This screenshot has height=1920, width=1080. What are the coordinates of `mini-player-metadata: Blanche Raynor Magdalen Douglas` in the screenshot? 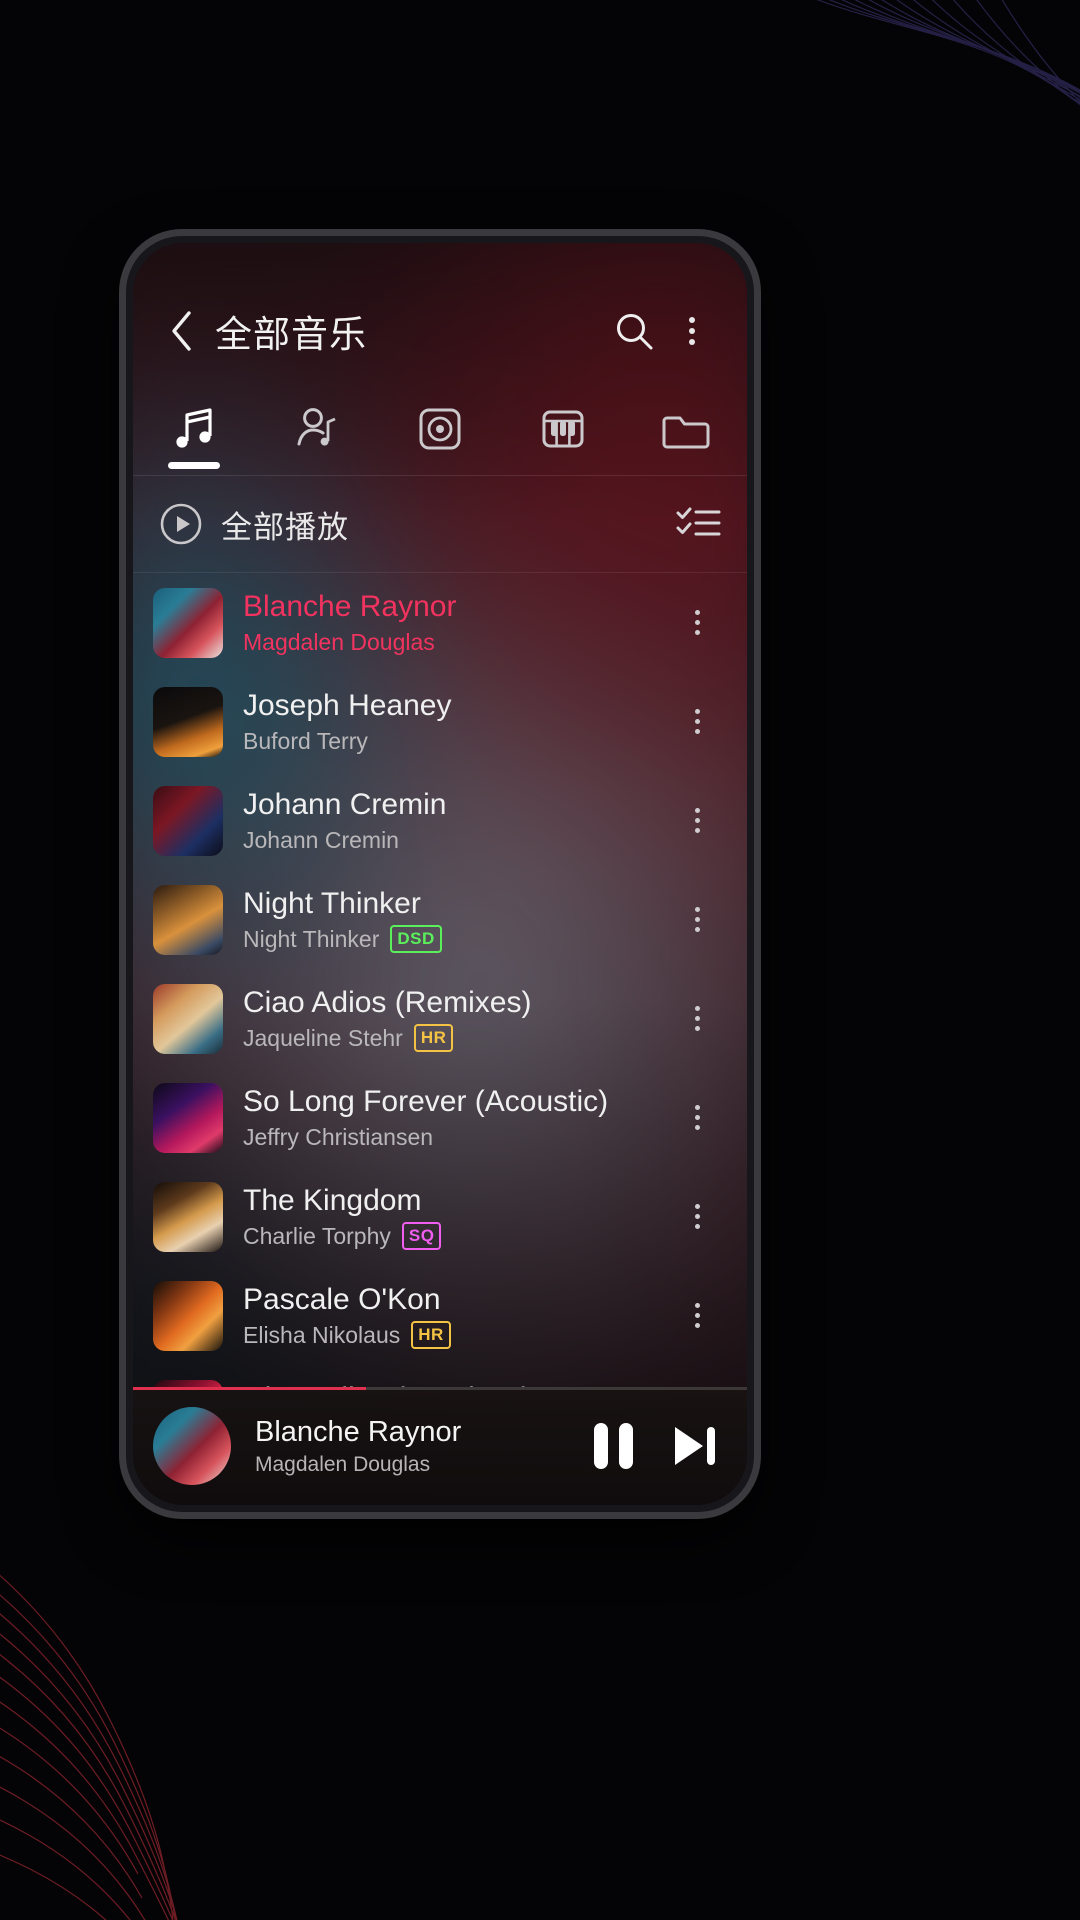 It's located at (416, 1446).